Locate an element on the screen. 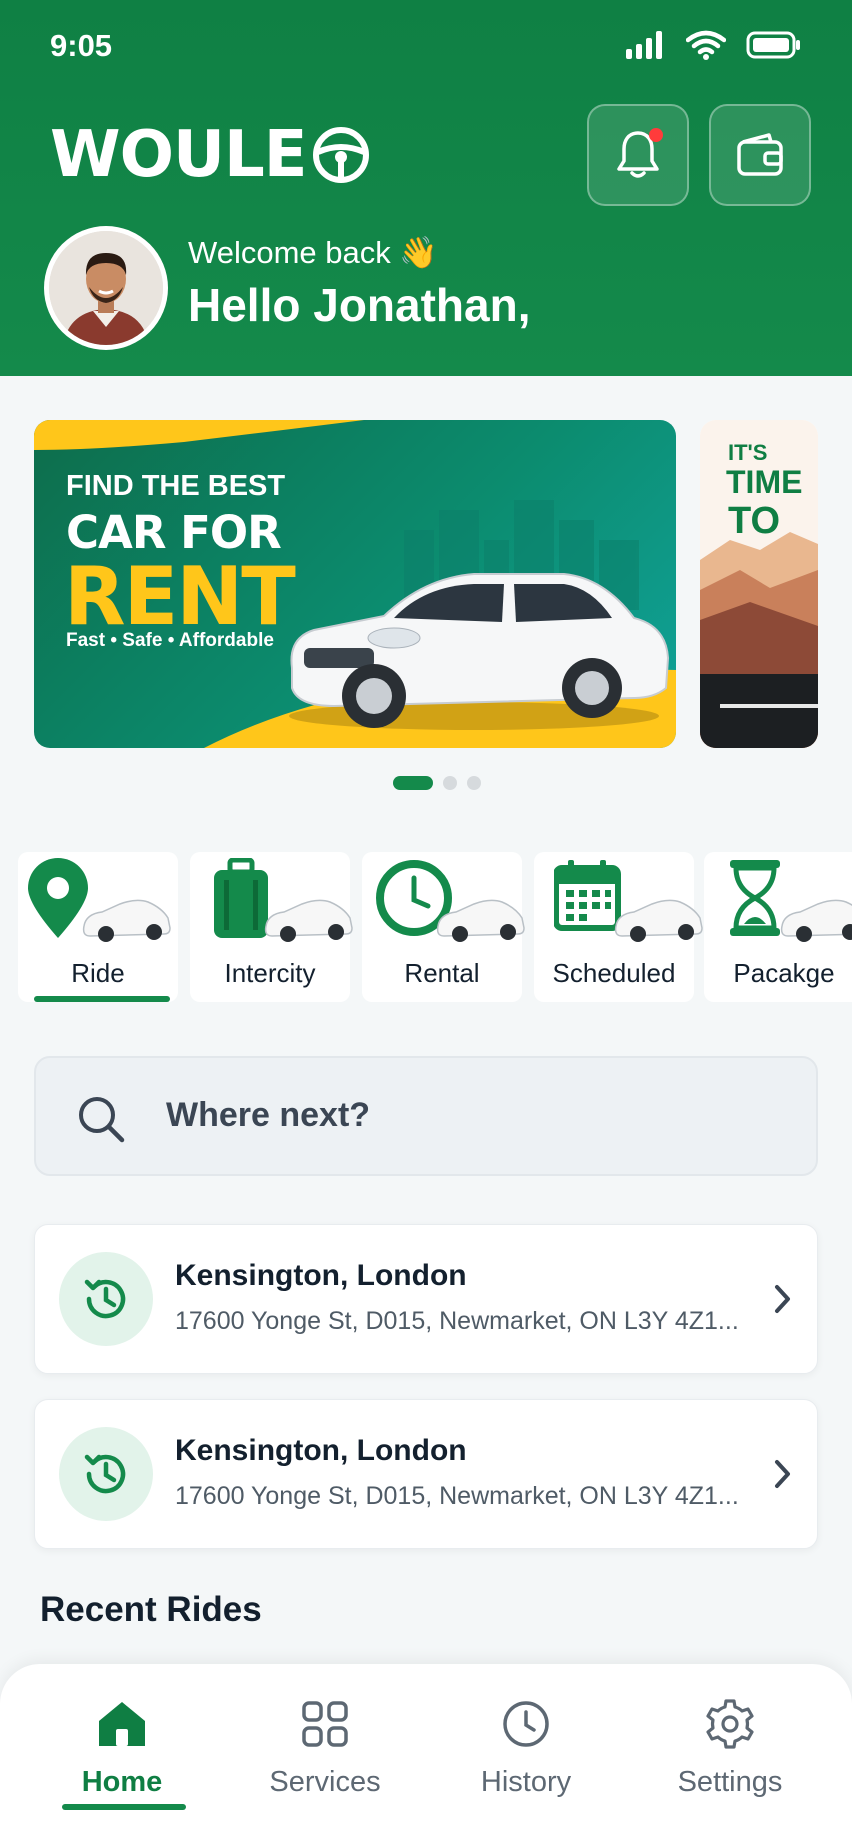  signal-icon is located at coordinates (644, 45).